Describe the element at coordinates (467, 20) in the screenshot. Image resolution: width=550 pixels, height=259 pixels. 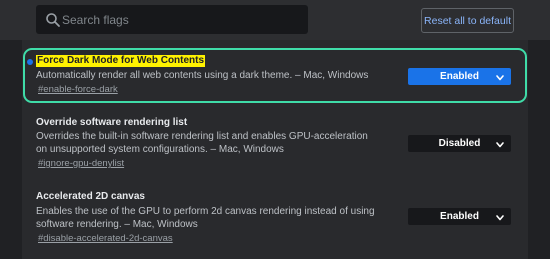
I see `reset-all-button: Reset all to default` at that location.